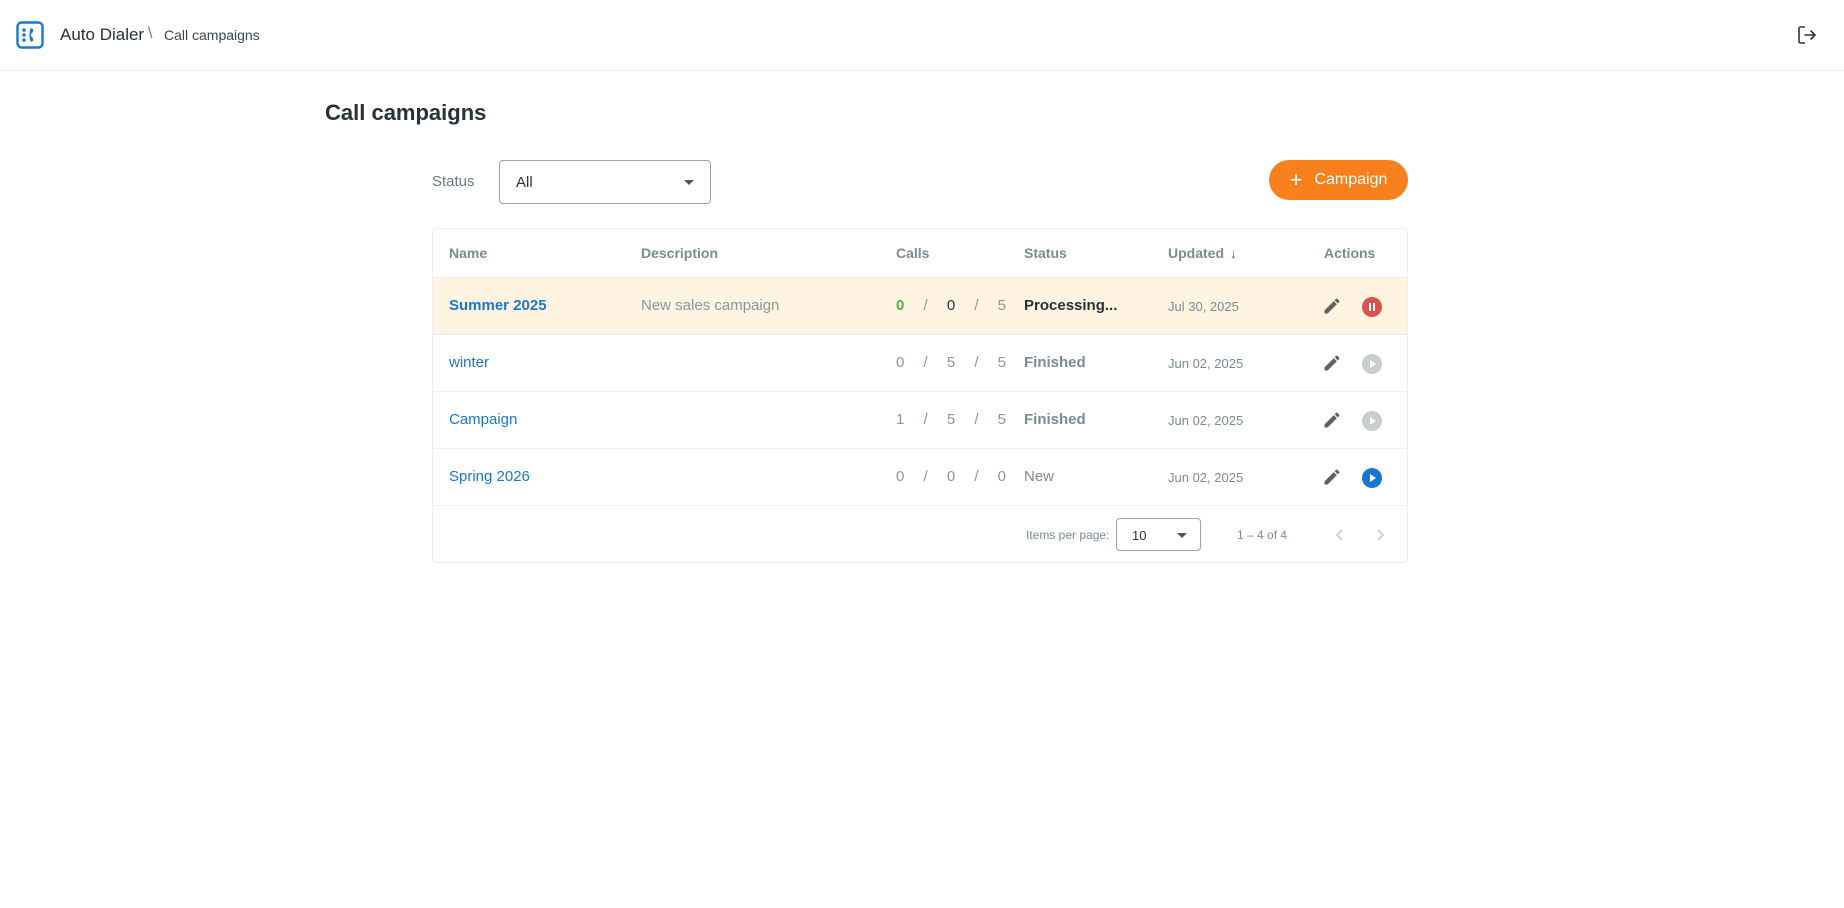 Image resolution: width=1844 pixels, height=908 pixels. Describe the element at coordinates (468, 253) in the screenshot. I see `column-header-name: Name` at that location.